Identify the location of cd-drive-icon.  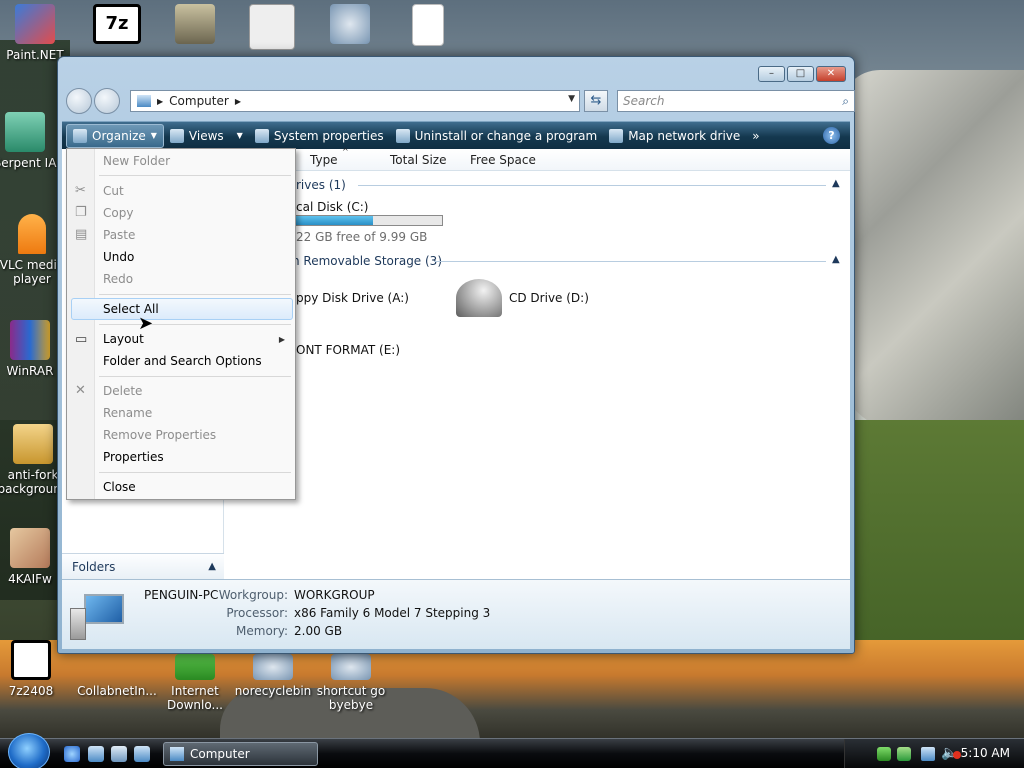
(479, 298).